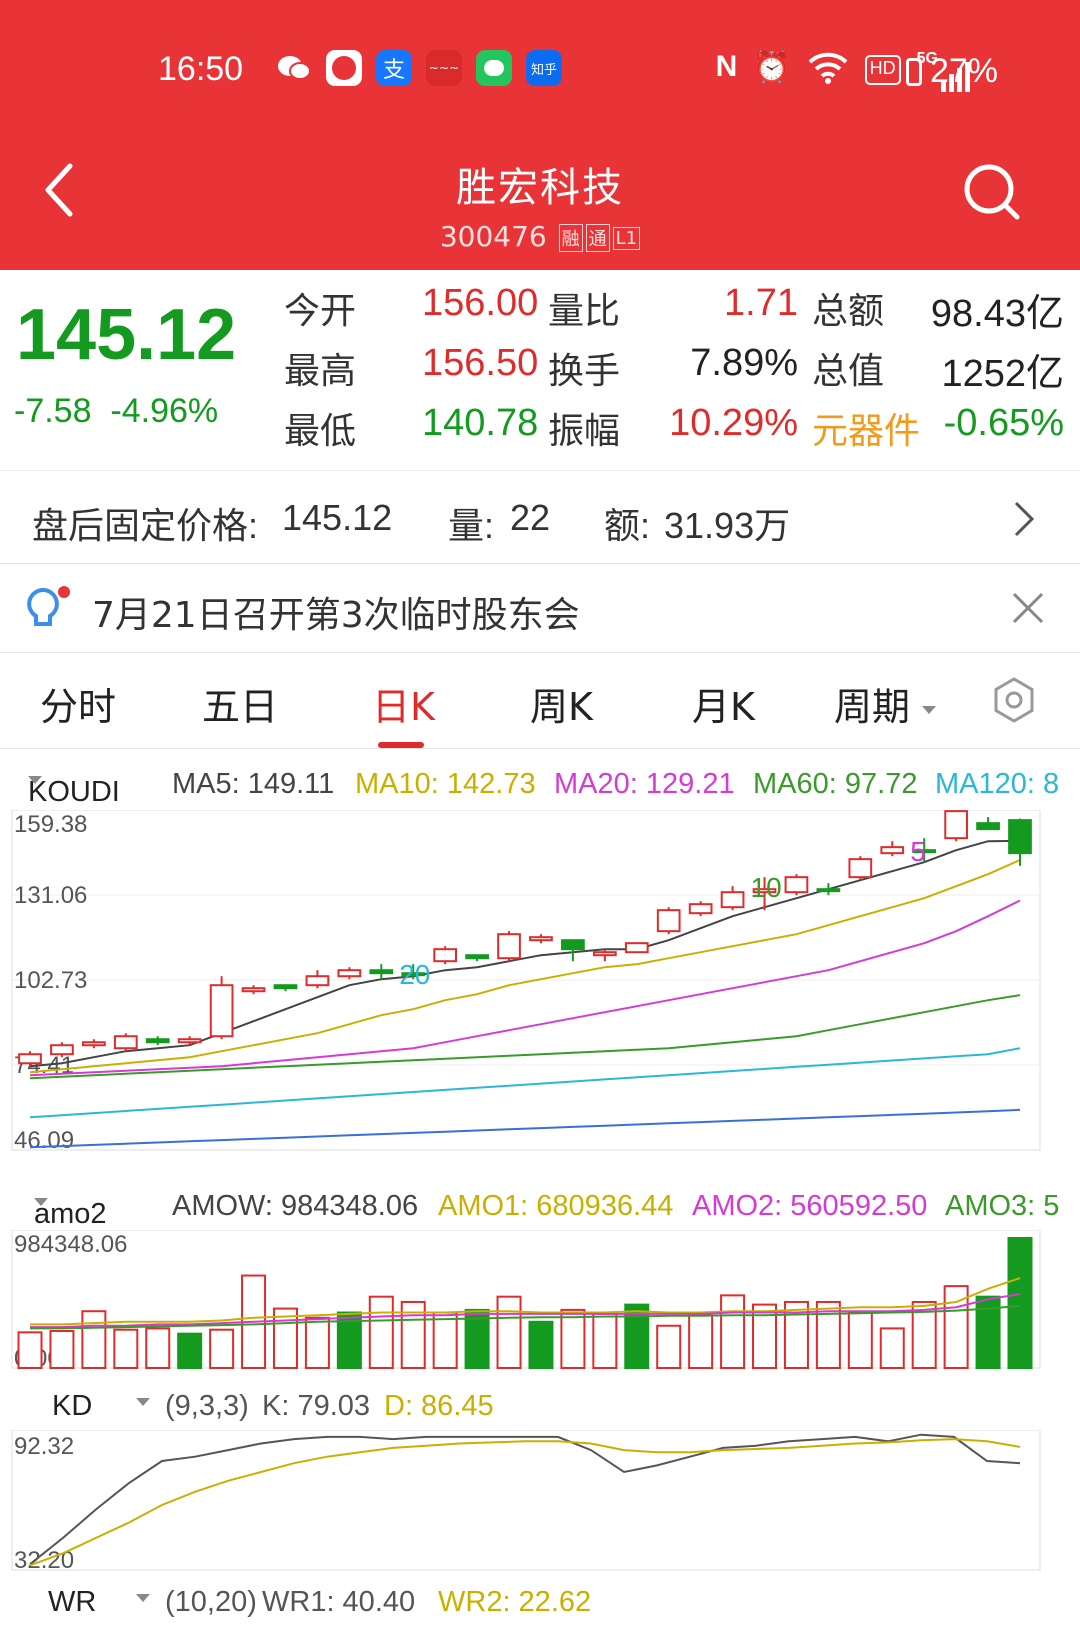 The width and height of the screenshot is (1080, 1628). I want to click on y-tick-label: 159.38, so click(50, 824).